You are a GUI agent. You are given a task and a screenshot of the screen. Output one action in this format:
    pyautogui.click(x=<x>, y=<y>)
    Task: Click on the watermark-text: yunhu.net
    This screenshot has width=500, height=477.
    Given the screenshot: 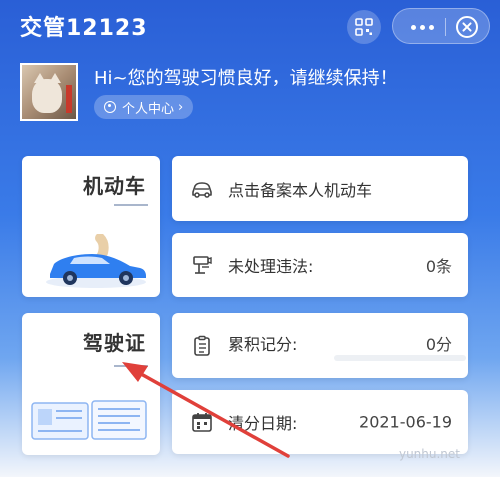 What is the action you would take?
    pyautogui.click(x=429, y=454)
    